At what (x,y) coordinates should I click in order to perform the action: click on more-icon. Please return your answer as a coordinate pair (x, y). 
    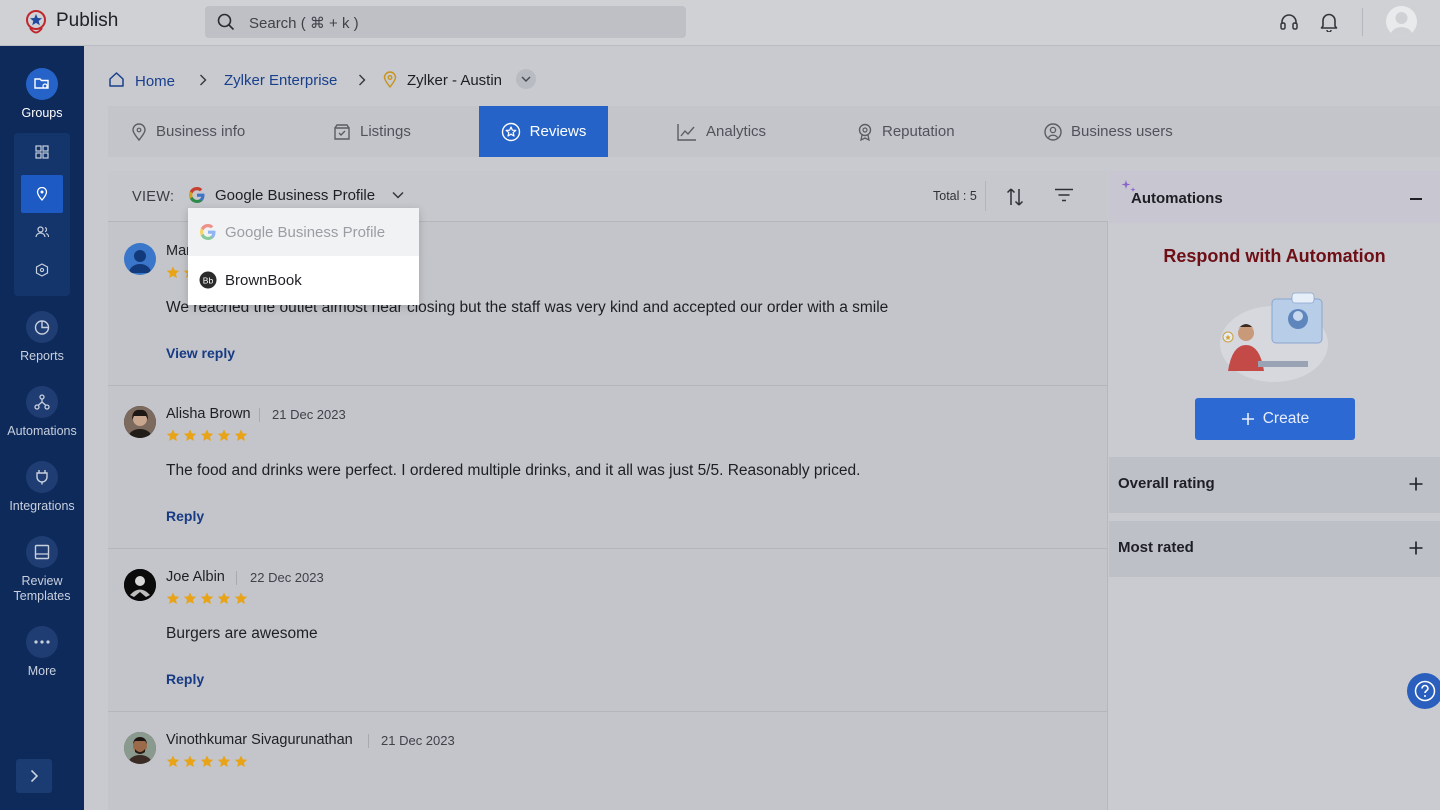
    Looking at the image, I should click on (42, 642).